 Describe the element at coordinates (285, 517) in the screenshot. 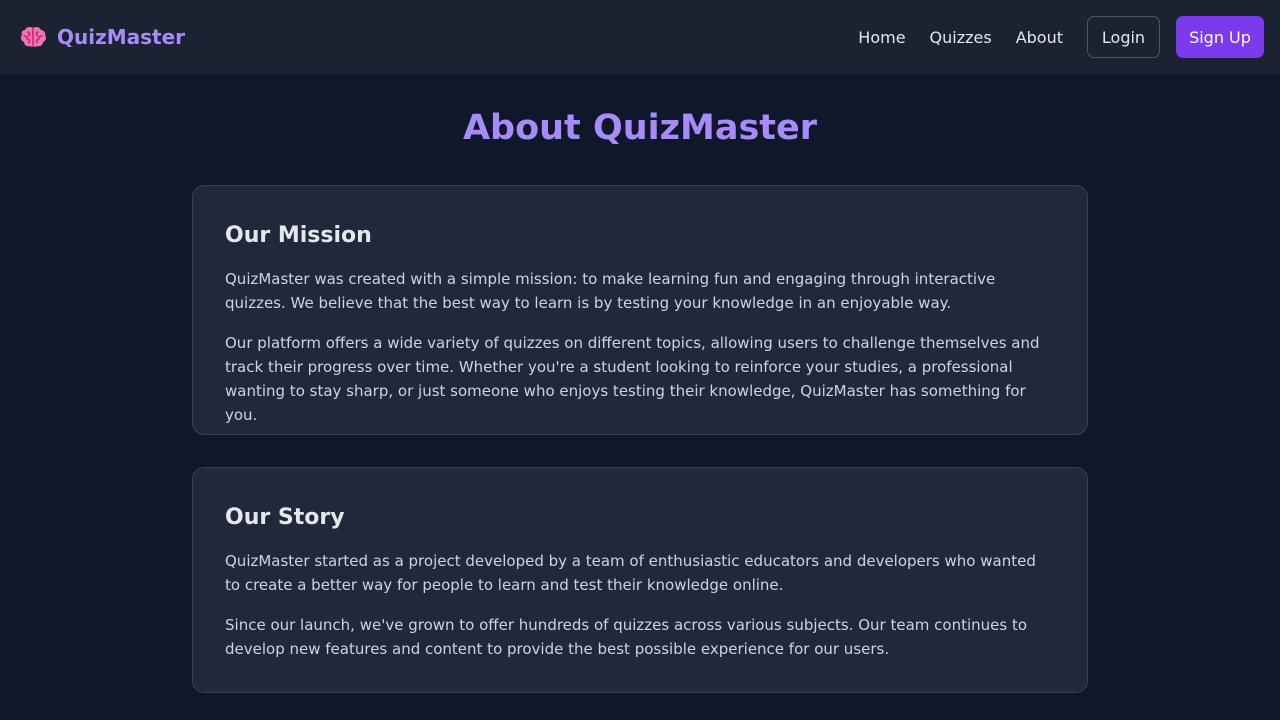

I see `story-heading: Our Story` at that location.